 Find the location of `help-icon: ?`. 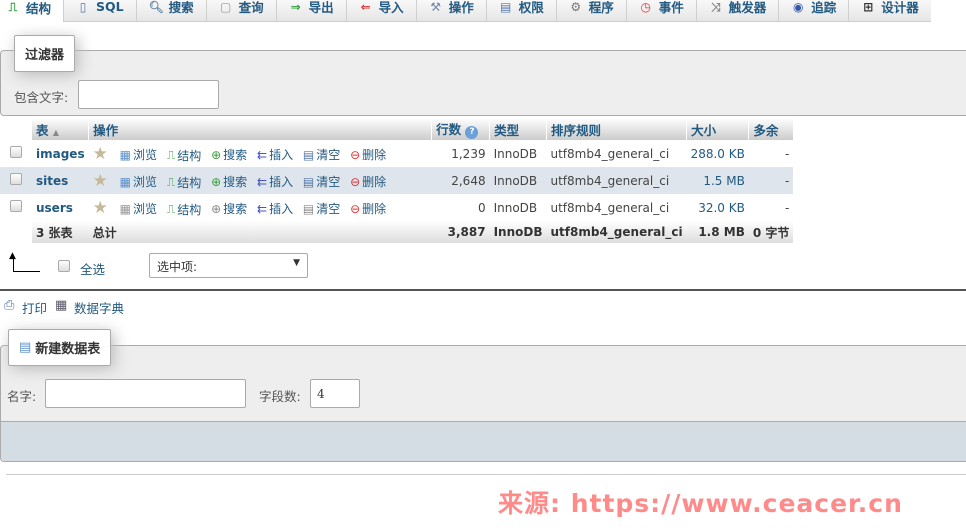

help-icon: ? is located at coordinates (472, 132).